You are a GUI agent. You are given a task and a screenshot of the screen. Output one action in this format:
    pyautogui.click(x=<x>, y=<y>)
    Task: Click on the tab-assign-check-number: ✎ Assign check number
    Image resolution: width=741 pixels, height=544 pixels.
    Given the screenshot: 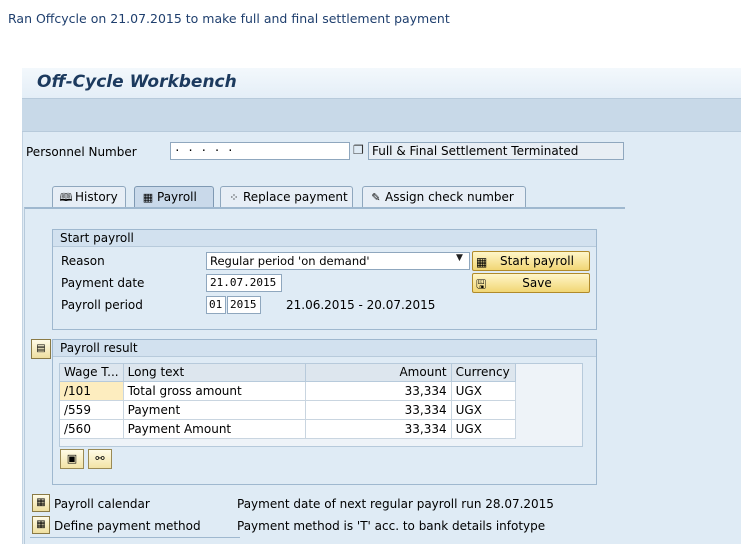 What is the action you would take?
    pyautogui.click(x=444, y=196)
    